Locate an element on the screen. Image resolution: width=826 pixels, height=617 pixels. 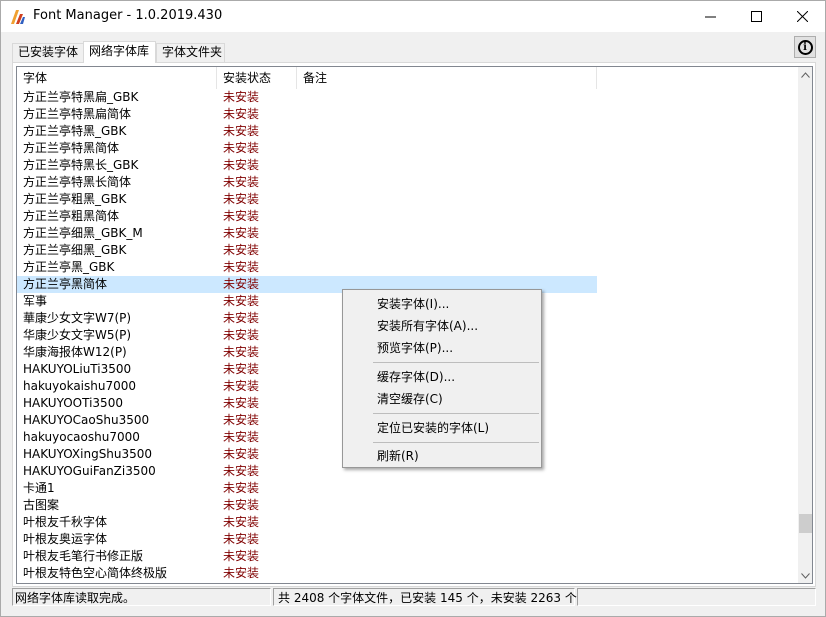
table-row: 方正兰亭特黑_GBK 未安装 is located at coordinates (407, 131).